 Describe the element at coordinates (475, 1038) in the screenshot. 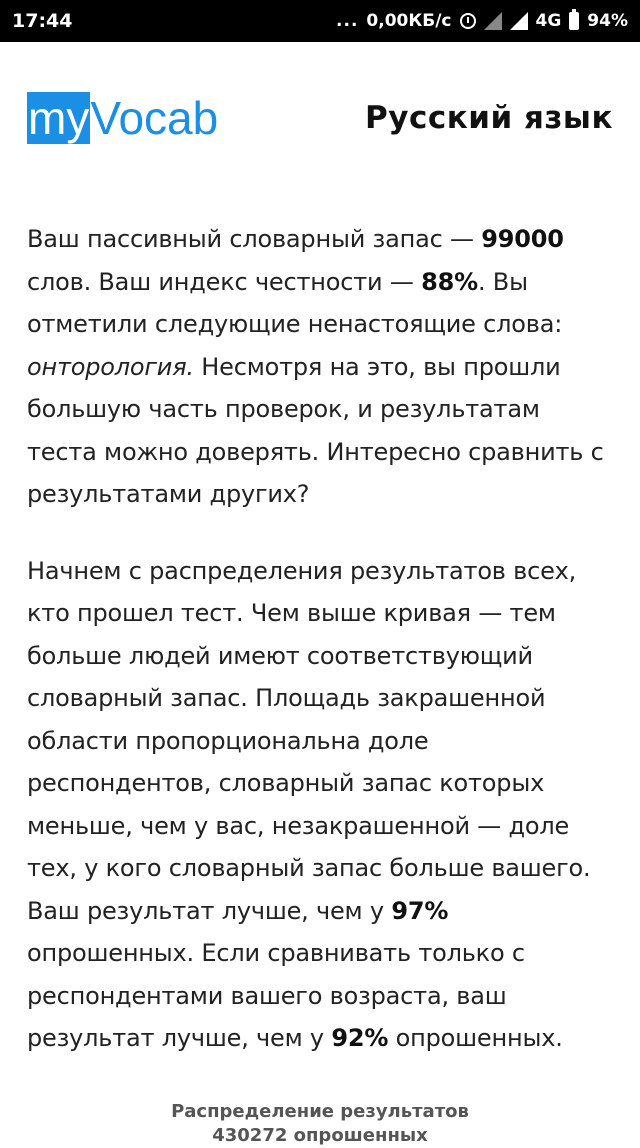

I see `p2-text-3: опрошенных.` at that location.